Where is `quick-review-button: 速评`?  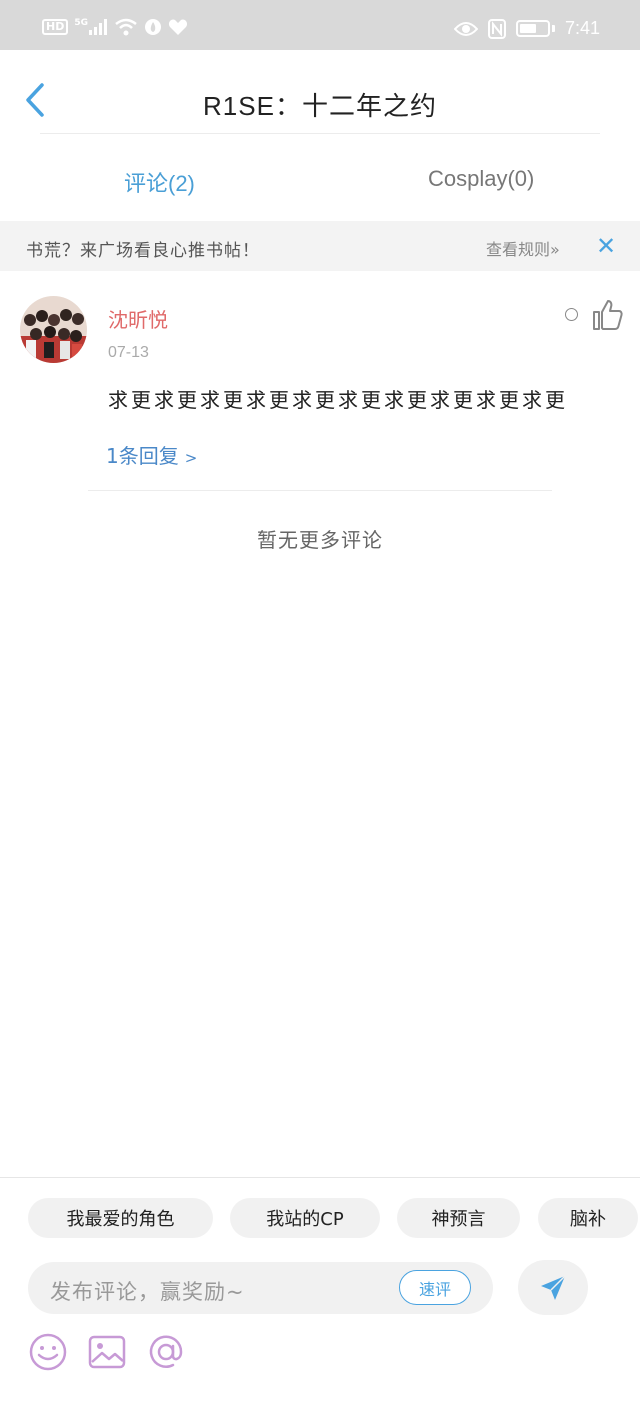
quick-review-button: 速评 is located at coordinates (435, 1287).